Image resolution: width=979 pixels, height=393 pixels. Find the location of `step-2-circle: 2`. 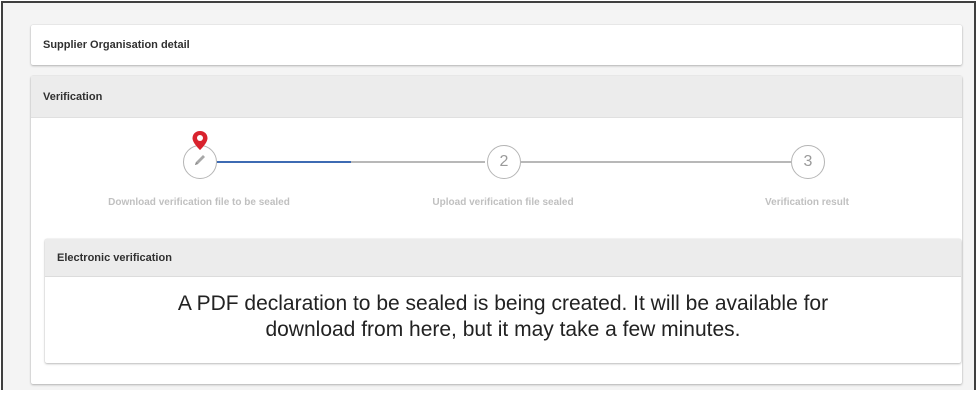

step-2-circle: 2 is located at coordinates (504, 162).